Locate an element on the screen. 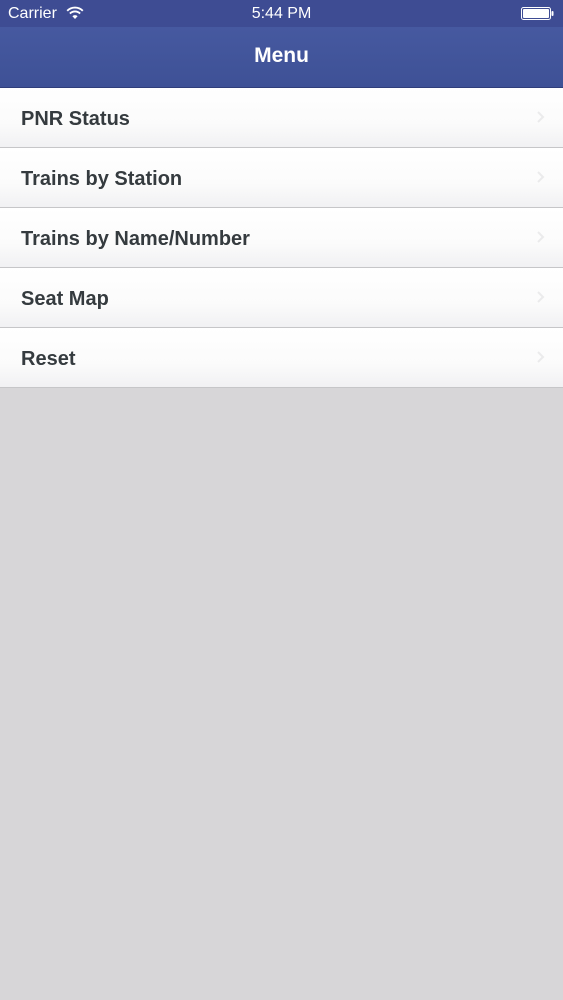  menu-item-label: Reset is located at coordinates (48, 359).